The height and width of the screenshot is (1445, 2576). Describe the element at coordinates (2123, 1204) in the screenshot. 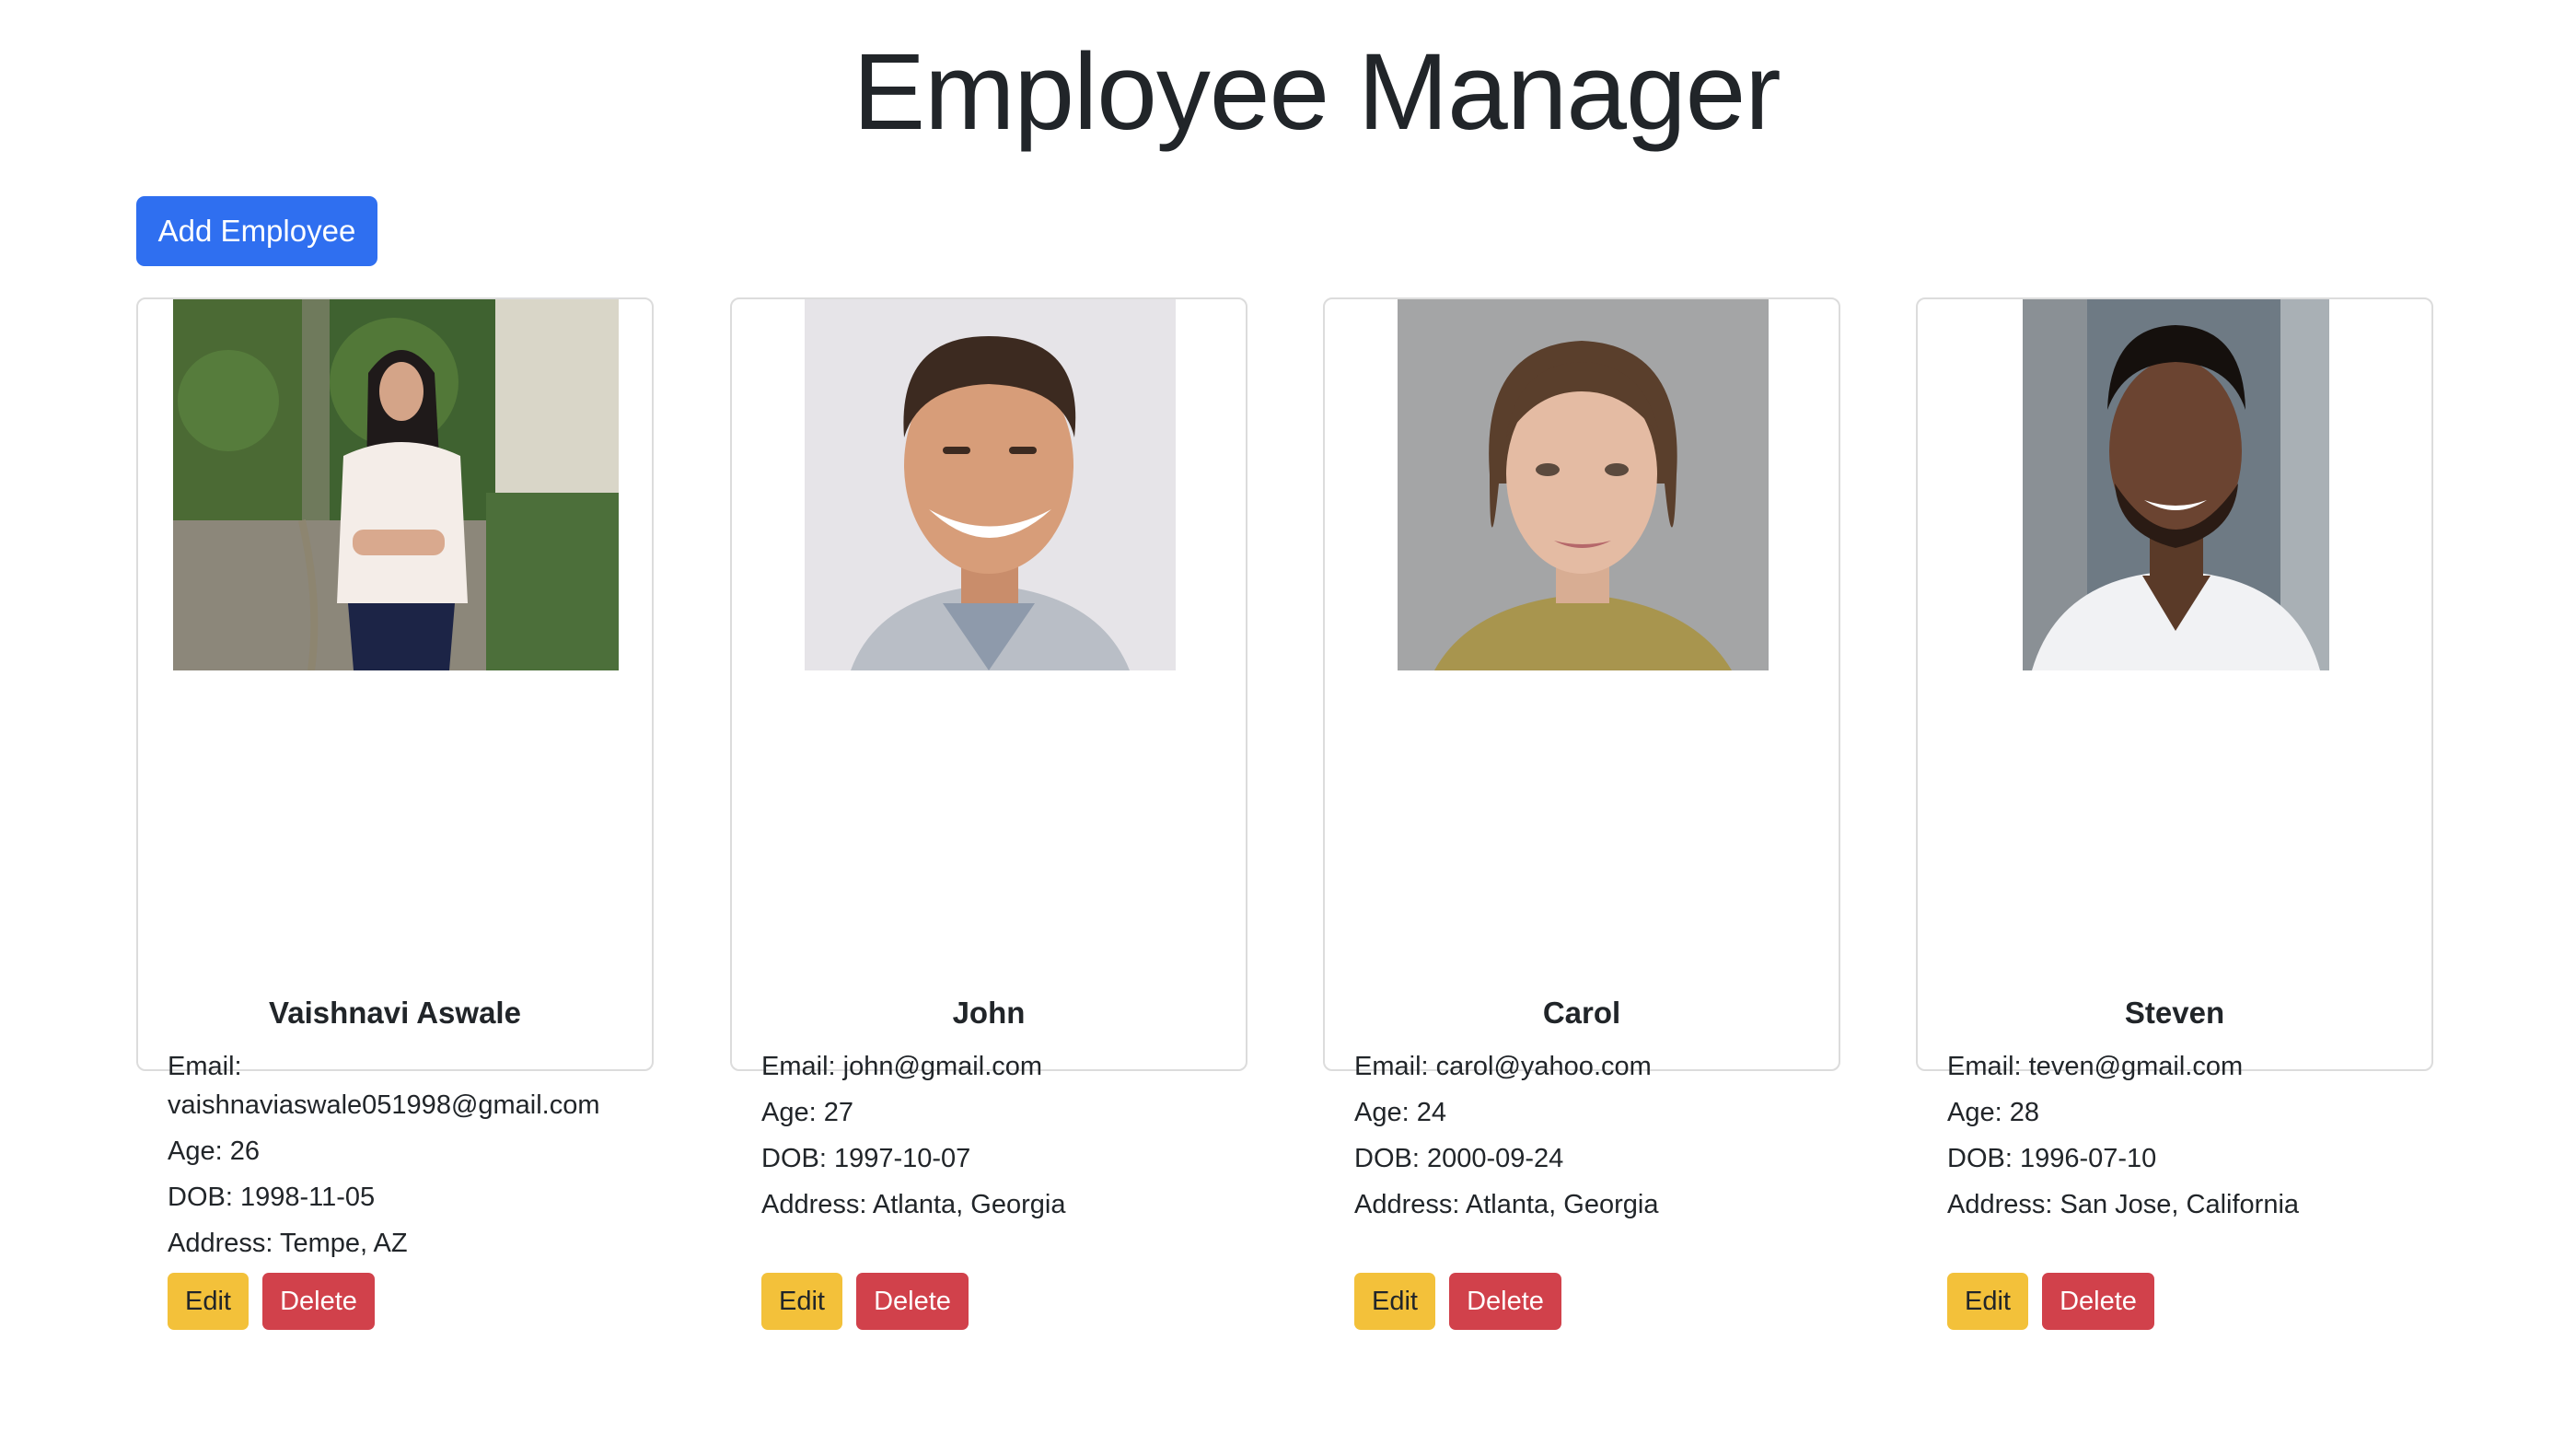

I see `employee-address: Address: San Jose, California` at that location.